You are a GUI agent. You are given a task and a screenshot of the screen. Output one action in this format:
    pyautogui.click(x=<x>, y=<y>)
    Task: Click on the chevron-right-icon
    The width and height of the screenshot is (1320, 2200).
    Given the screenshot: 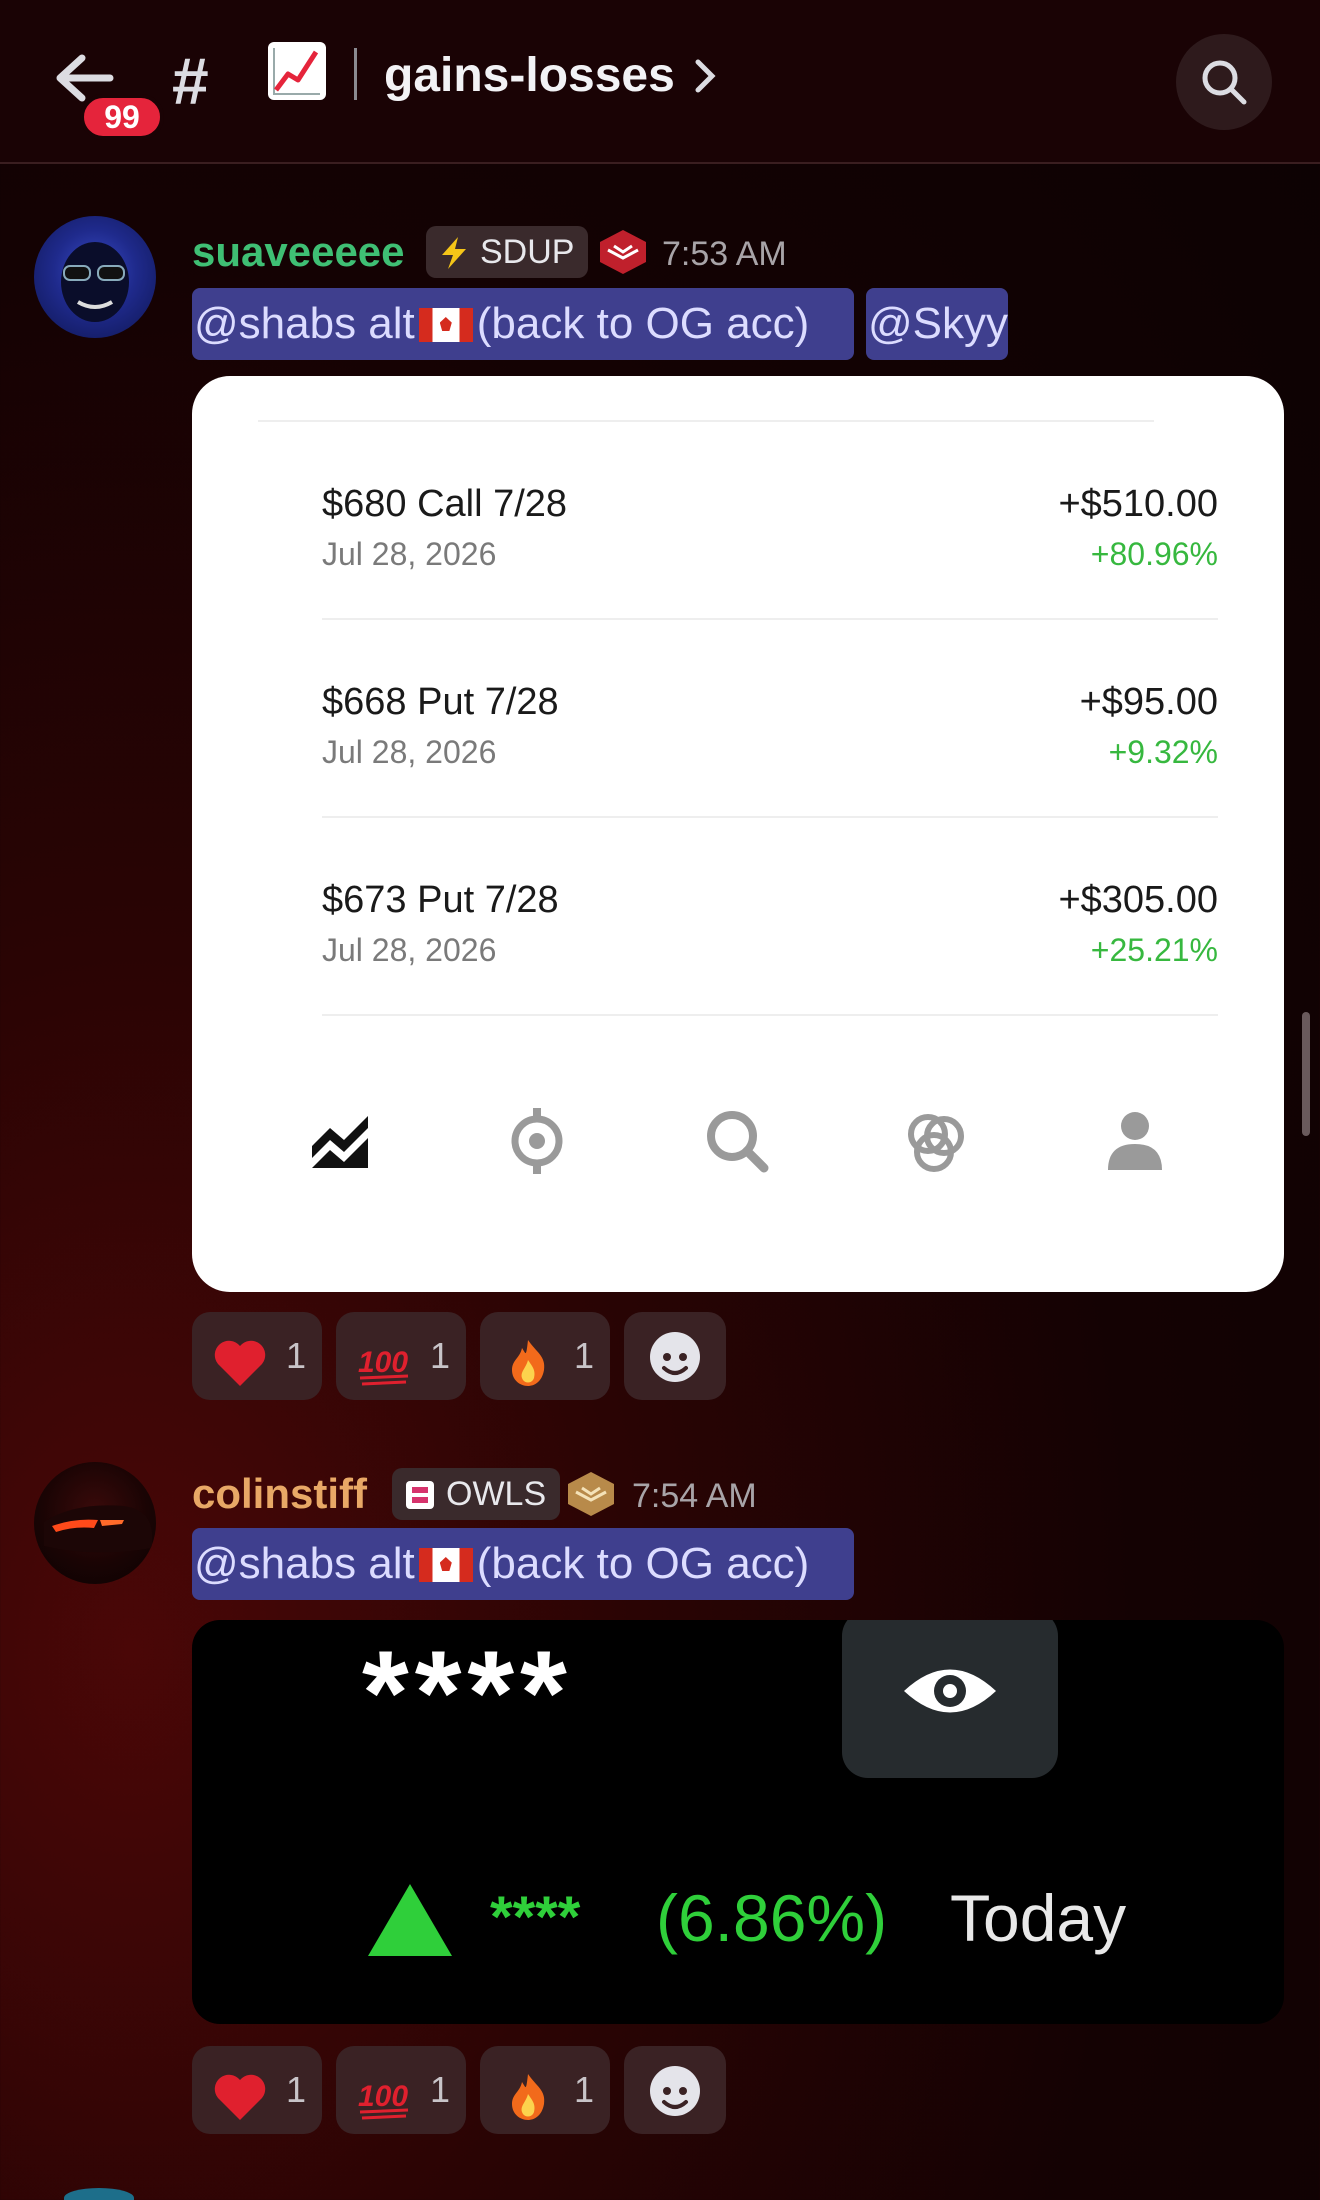 What is the action you would take?
    pyautogui.click(x=705, y=76)
    